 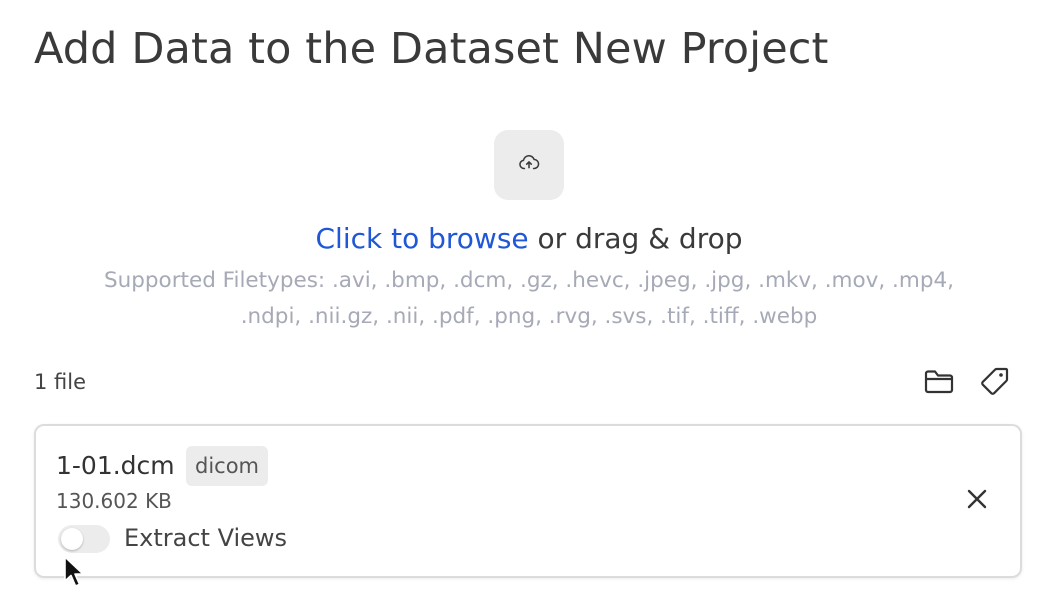 I want to click on file-name: 1-01.dcm, so click(x=115, y=465).